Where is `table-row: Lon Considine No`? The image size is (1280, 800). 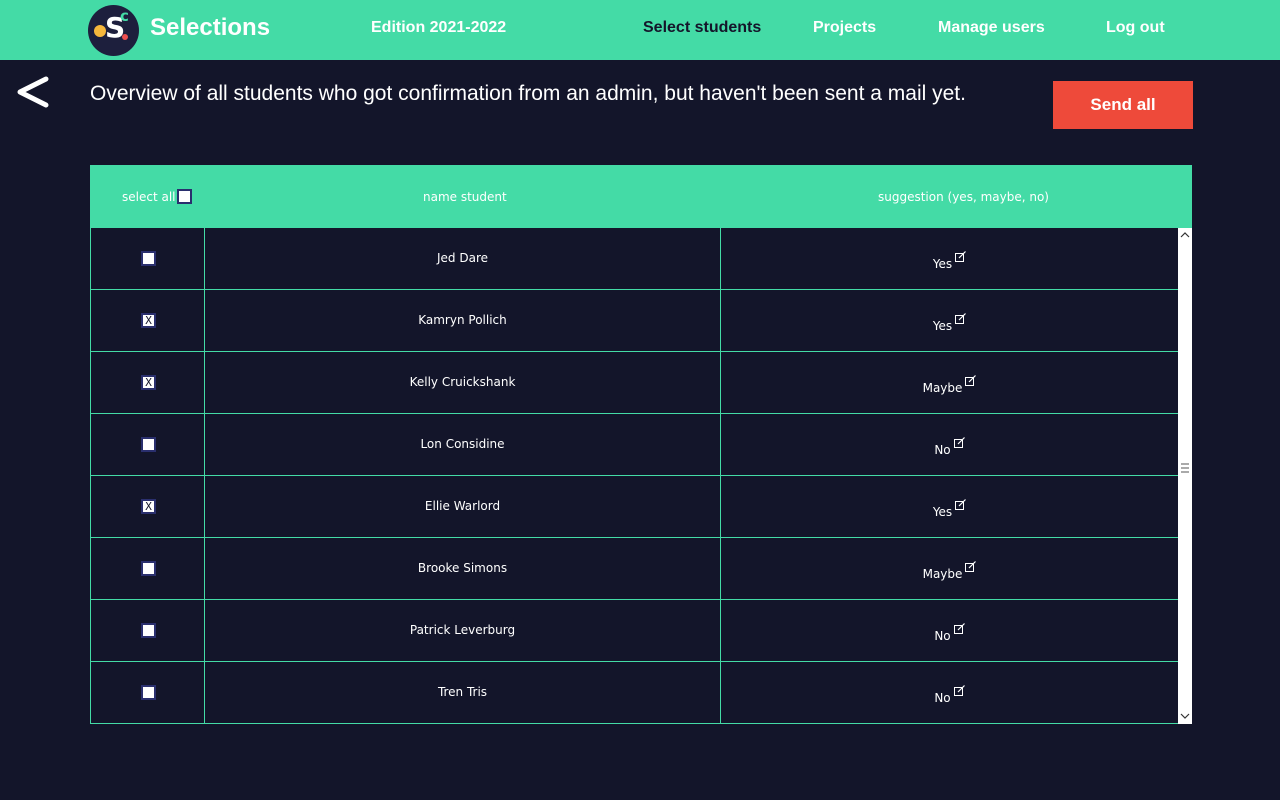 table-row: Lon Considine No is located at coordinates (634, 445).